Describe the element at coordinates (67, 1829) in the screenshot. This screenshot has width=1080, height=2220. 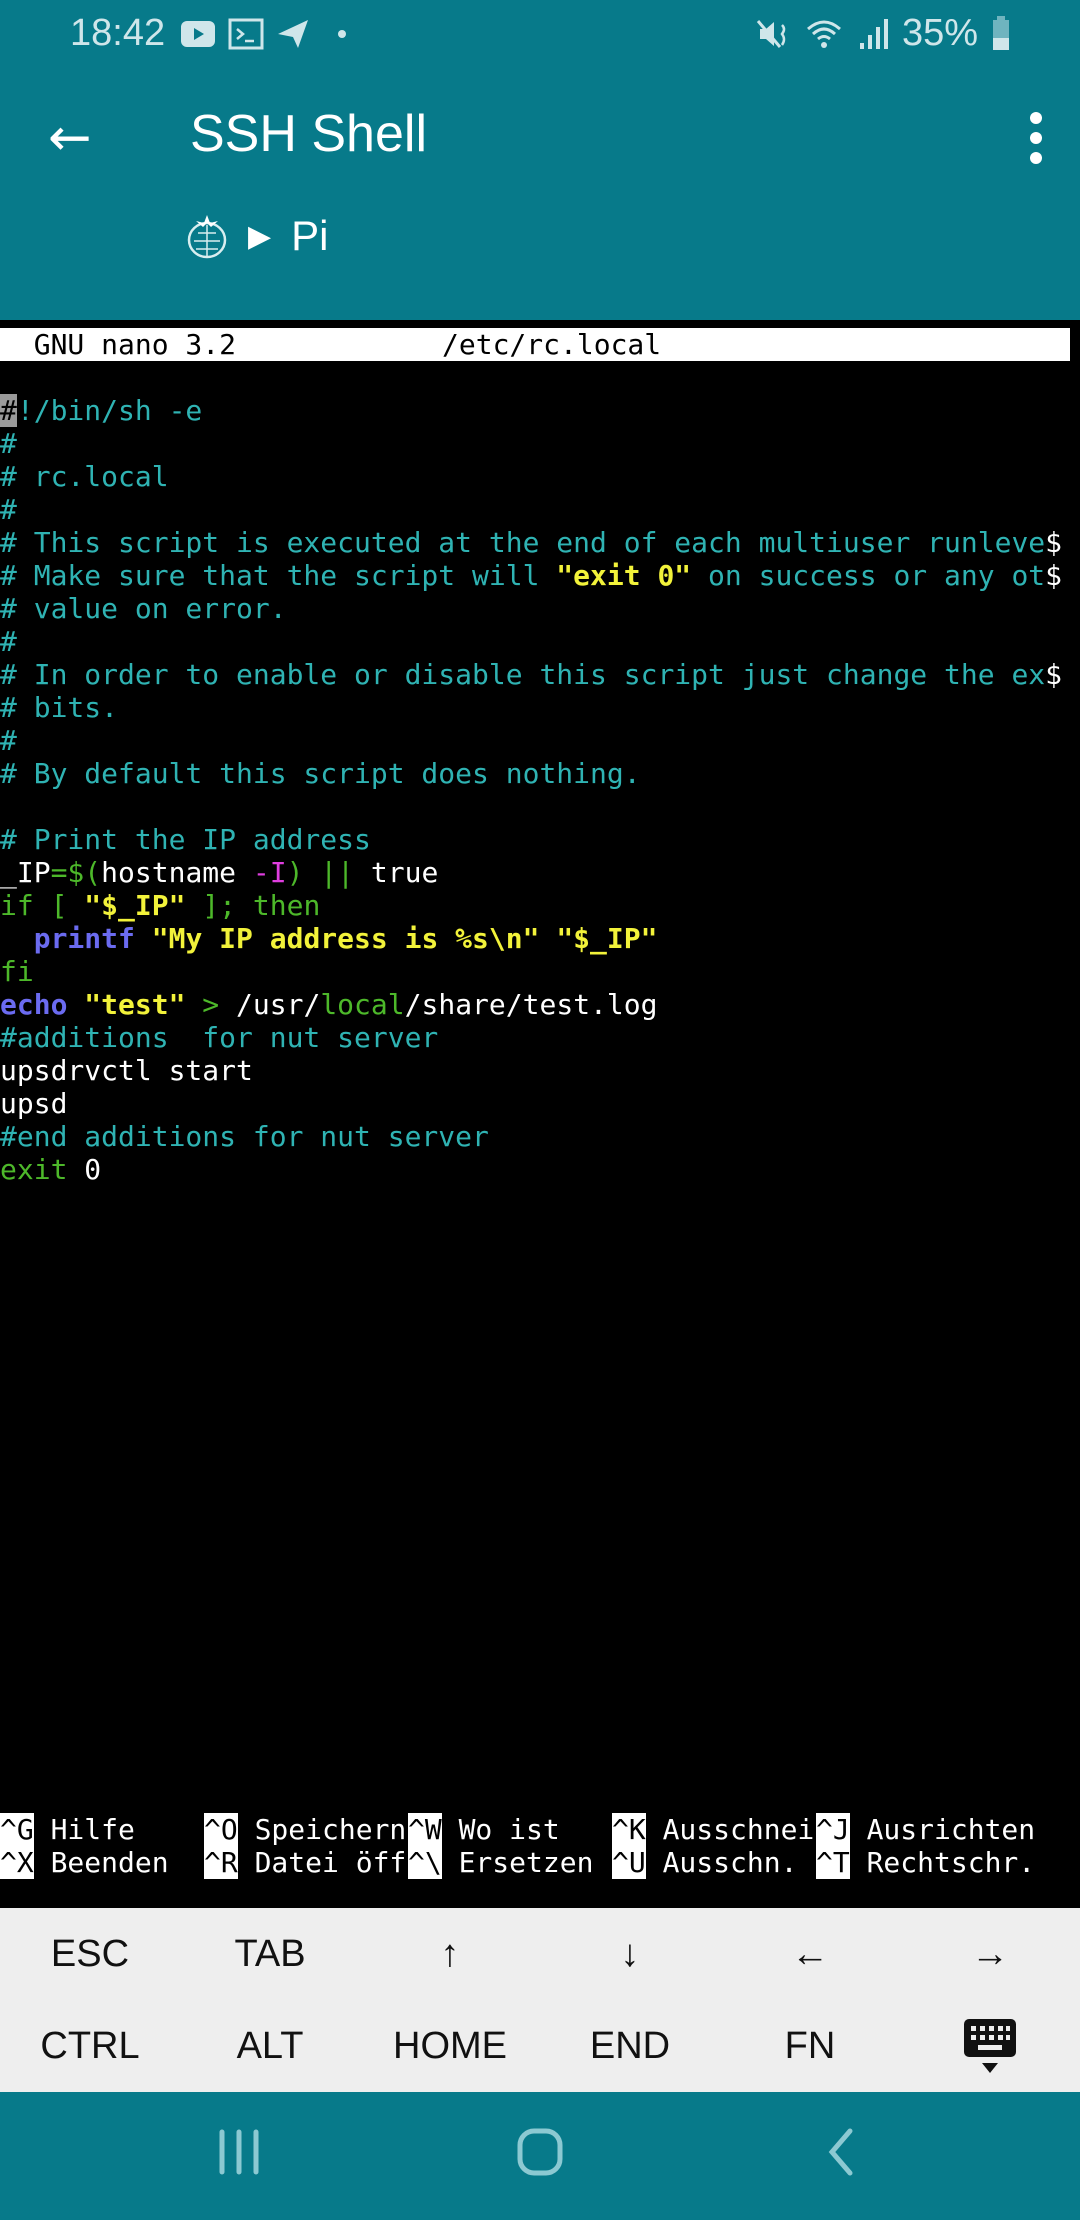
I see `nano-shortcut: ^G Hilfe` at that location.